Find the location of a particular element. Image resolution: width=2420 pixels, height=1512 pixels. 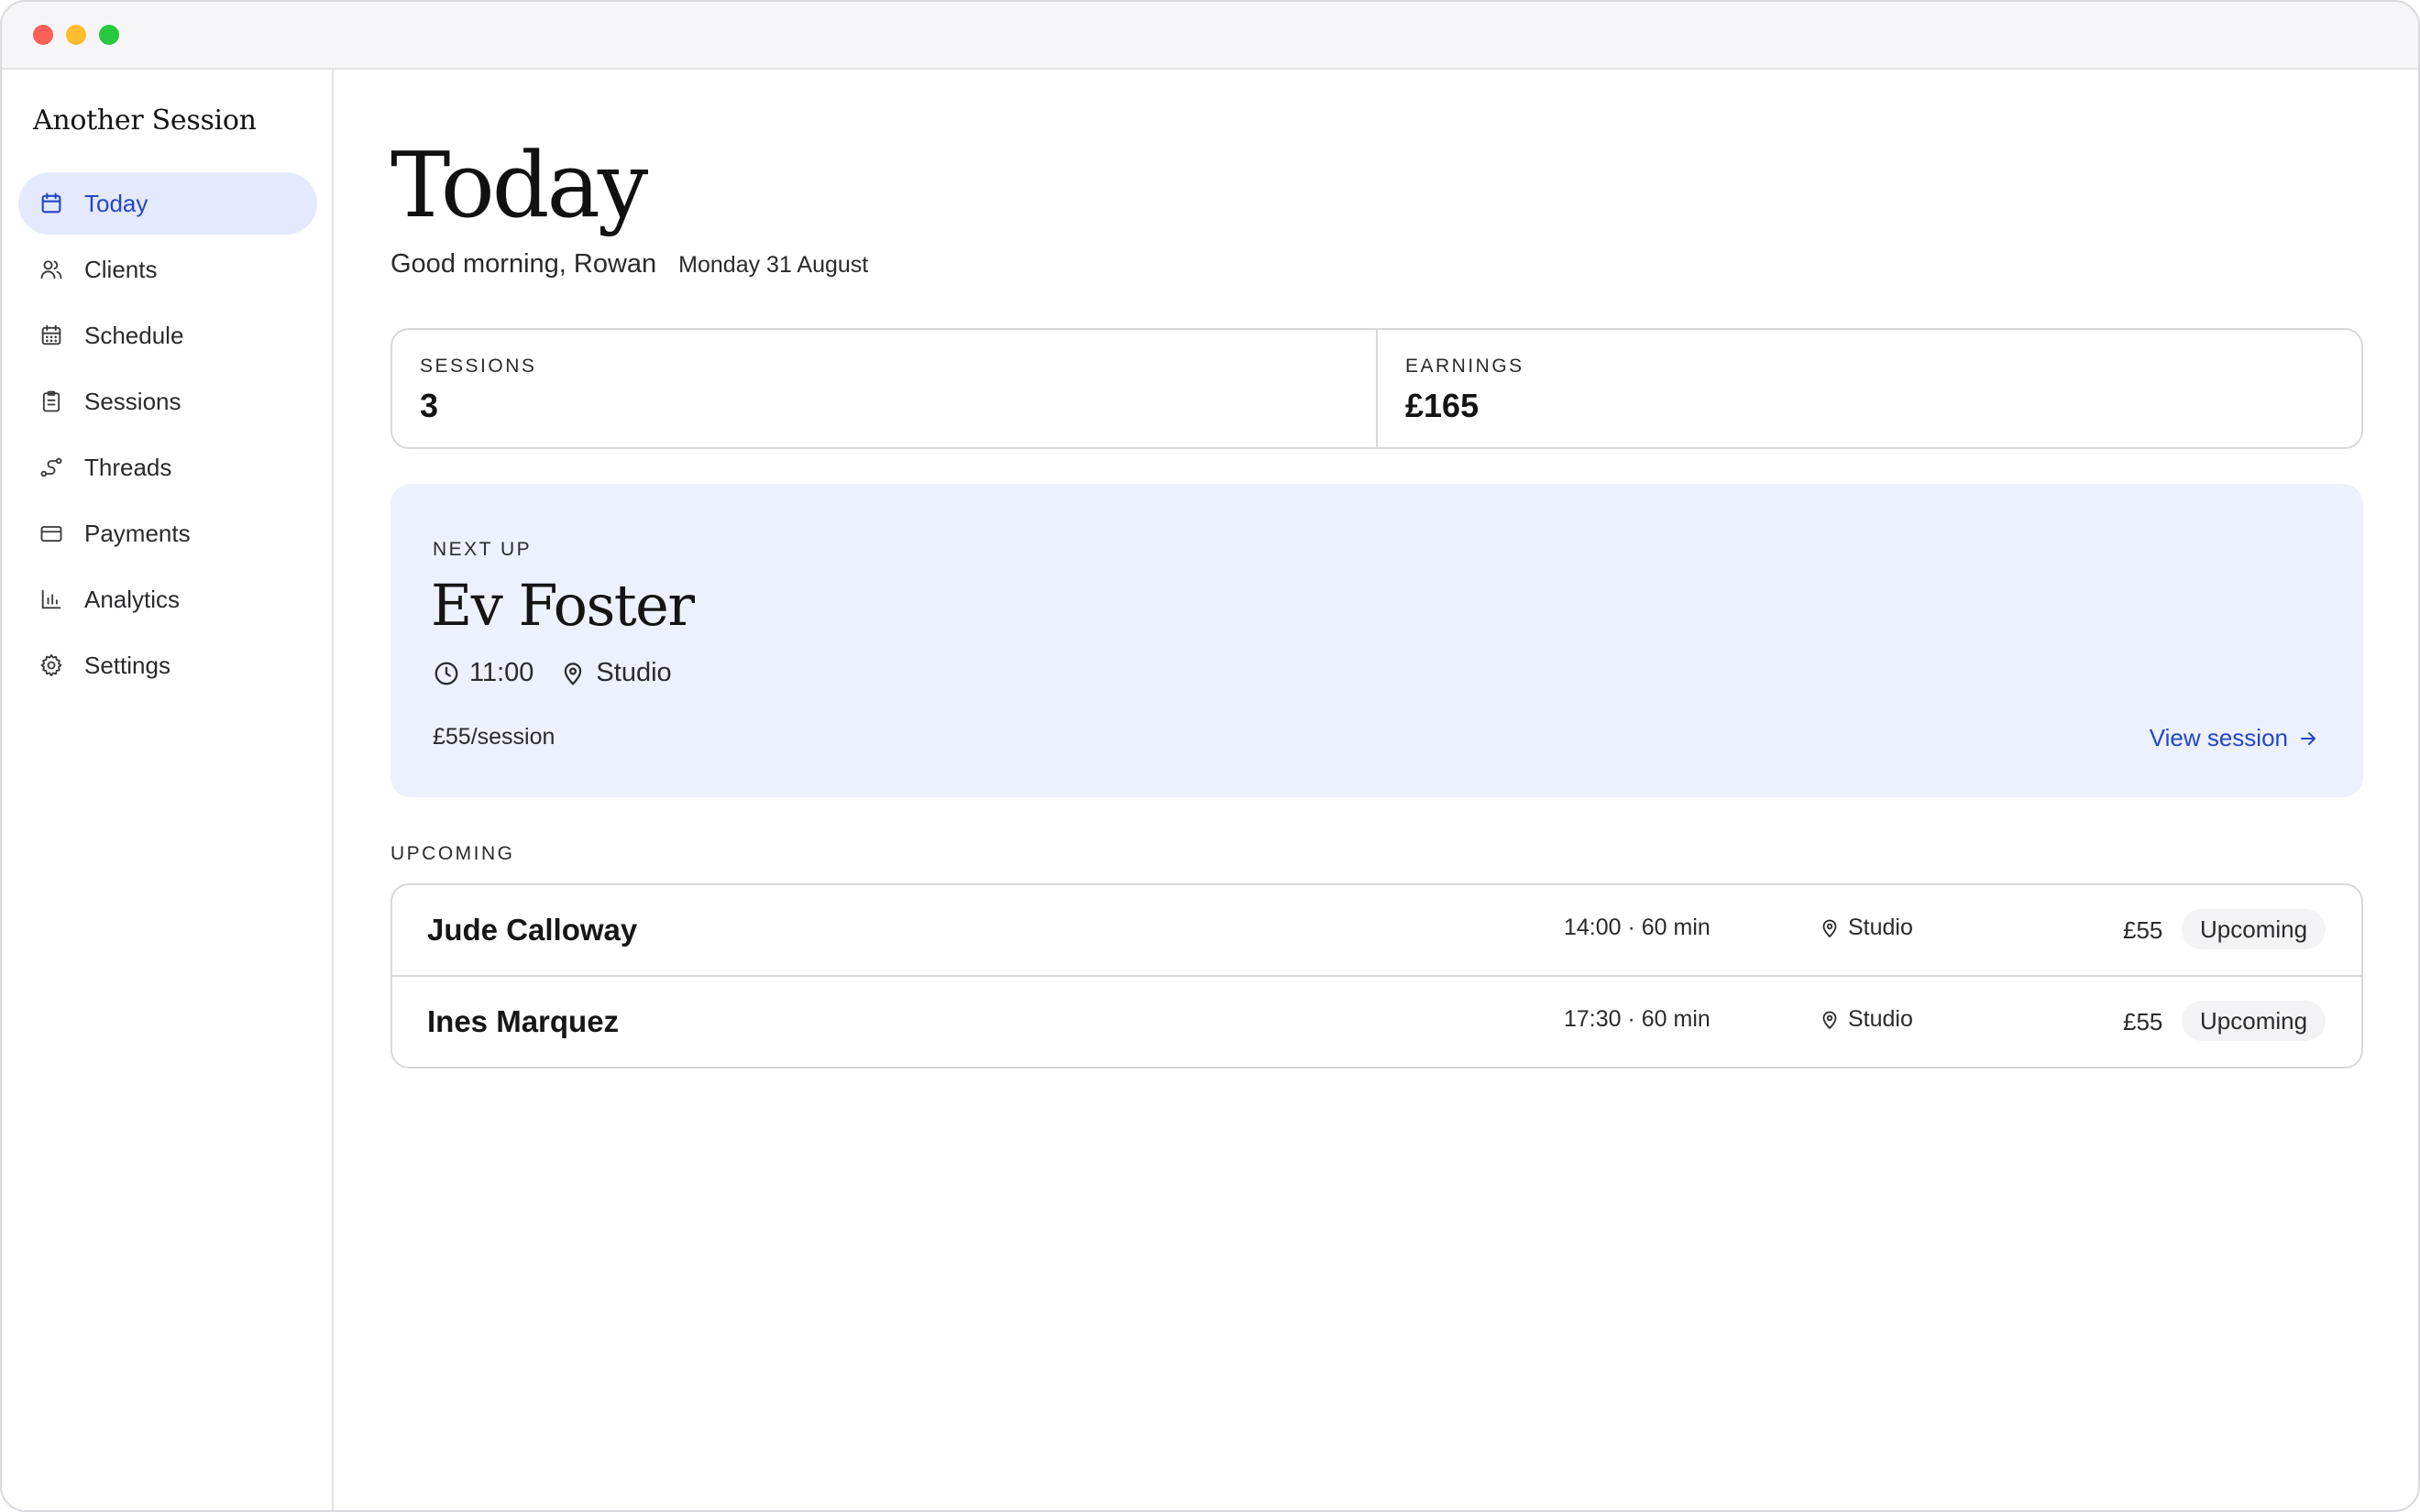

minimize-window-button is located at coordinates (76, 35).